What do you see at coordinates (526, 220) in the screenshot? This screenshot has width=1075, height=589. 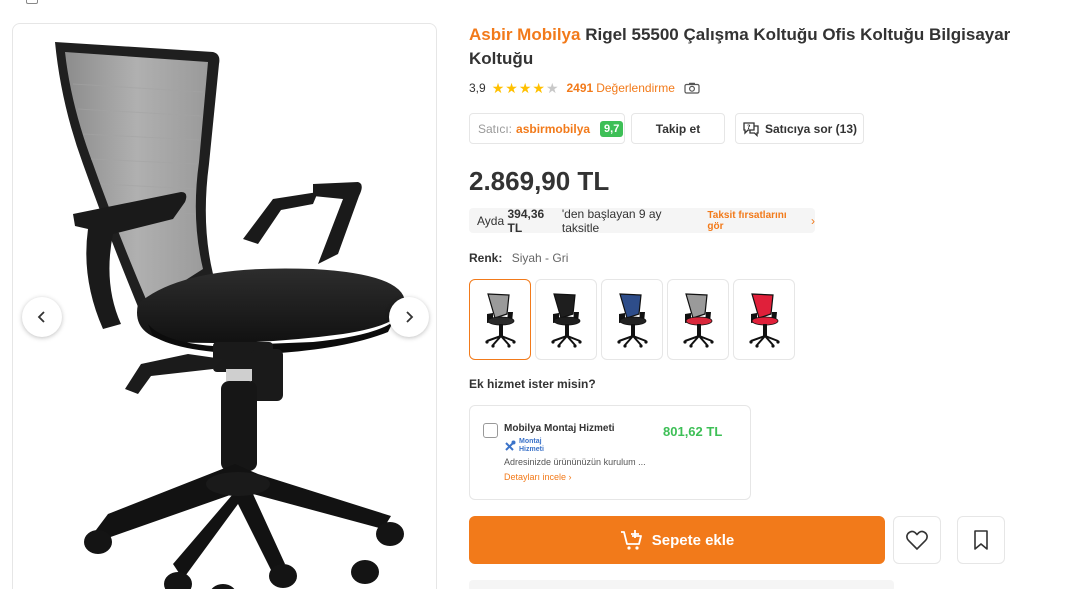 I see `installment-amount: 394,36 TL` at bounding box center [526, 220].